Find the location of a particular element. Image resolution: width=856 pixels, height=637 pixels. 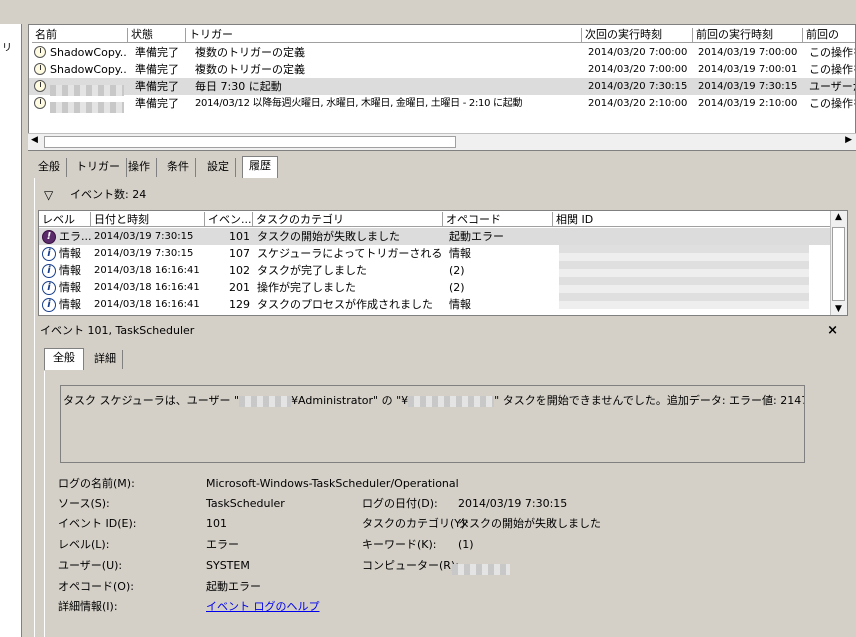

event-detail-title: イベント 101, TaskScheduler is located at coordinates (117, 330).